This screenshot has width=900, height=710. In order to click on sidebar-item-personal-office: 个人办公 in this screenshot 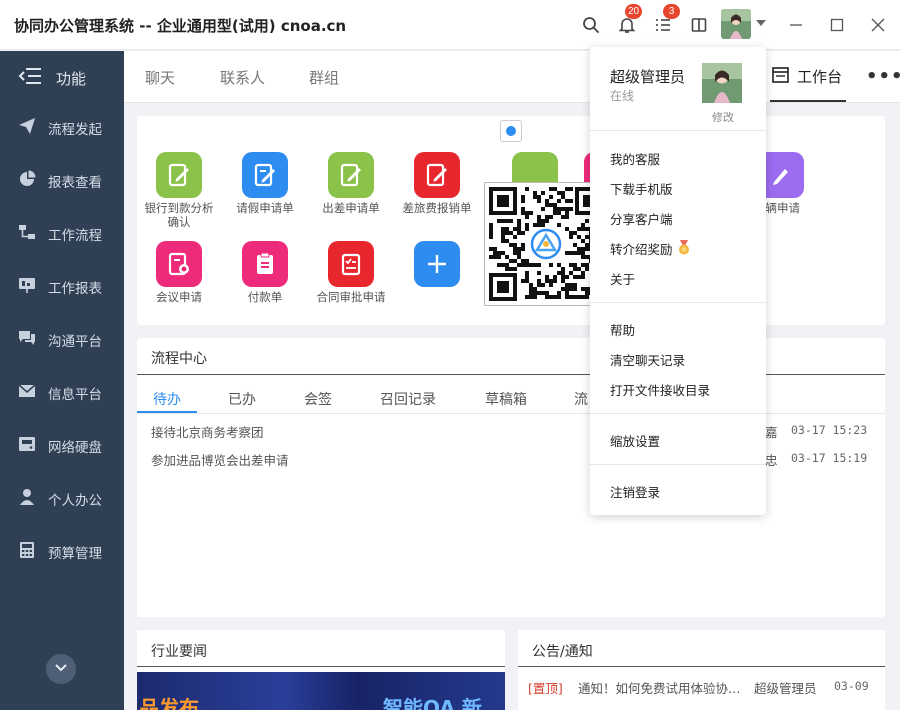, I will do `click(62, 499)`.